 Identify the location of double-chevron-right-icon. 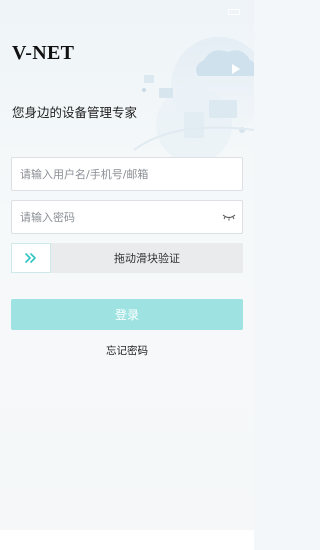
(30, 258).